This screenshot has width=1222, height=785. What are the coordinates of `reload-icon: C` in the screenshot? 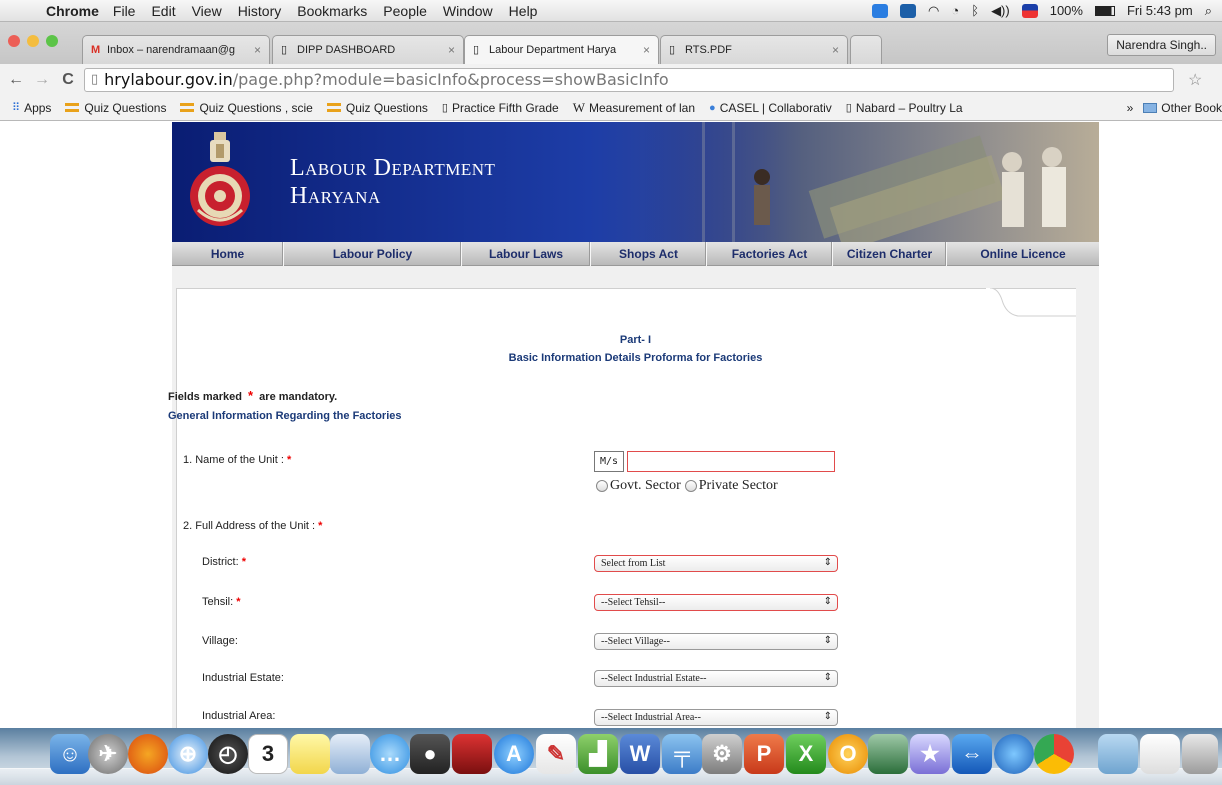 It's located at (68, 80).